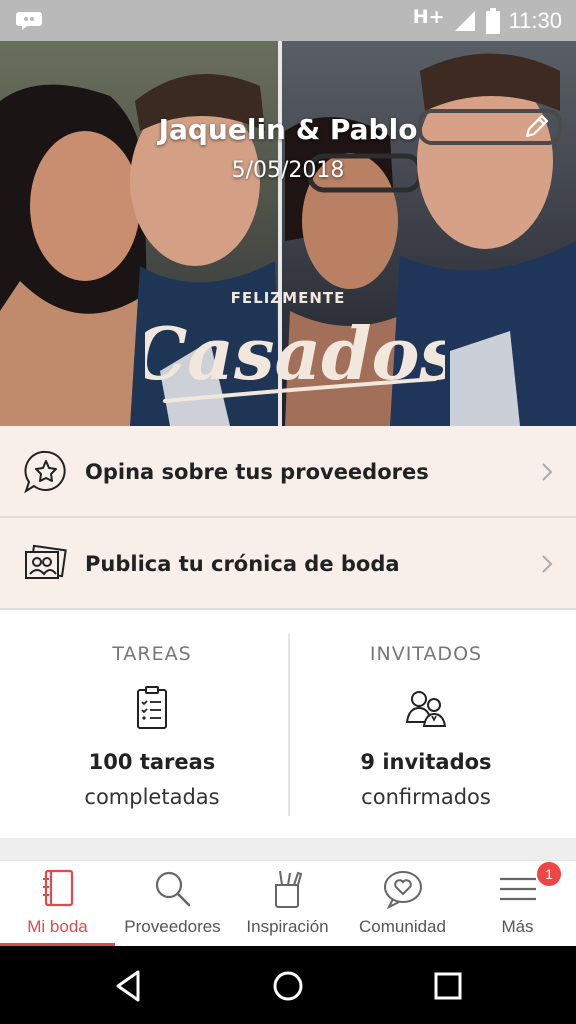  I want to click on guests-icon, so click(426, 709).